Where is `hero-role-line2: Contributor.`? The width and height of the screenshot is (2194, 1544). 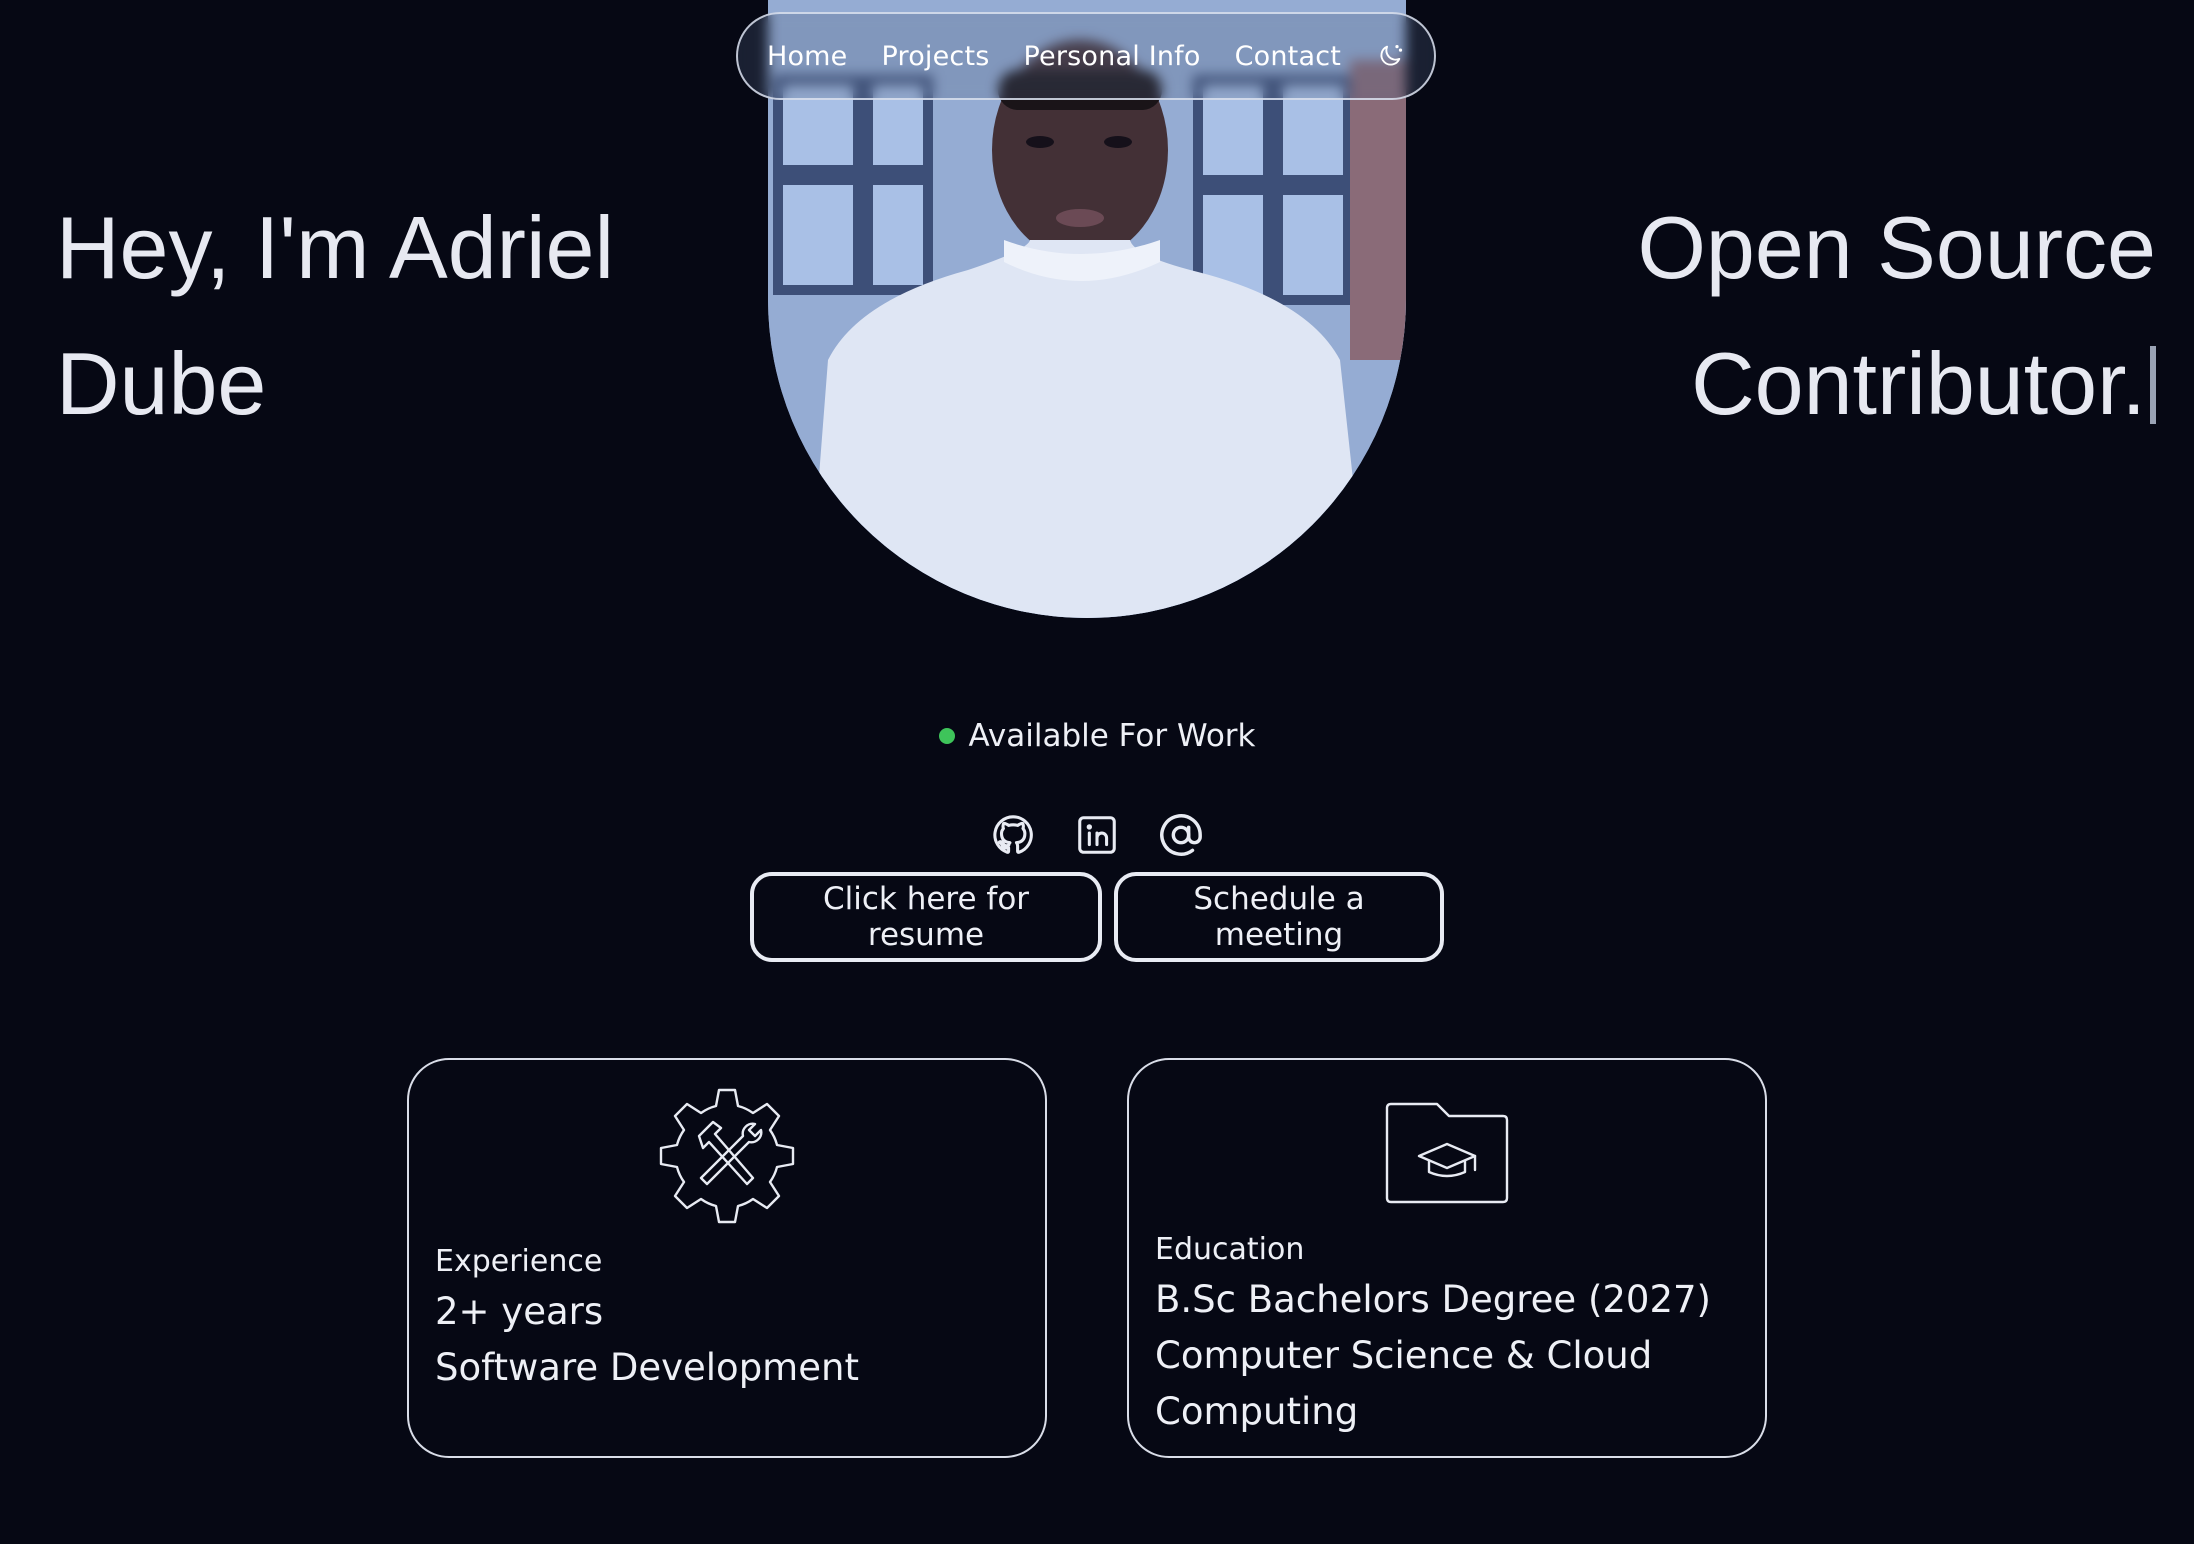
hero-role-line2: Contributor. is located at coordinates (1918, 383).